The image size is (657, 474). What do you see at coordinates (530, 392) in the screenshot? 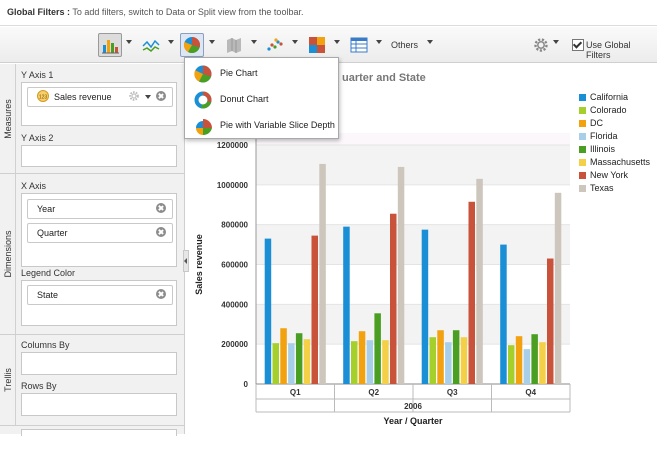
I see `x-tick-label: Q4` at bounding box center [530, 392].